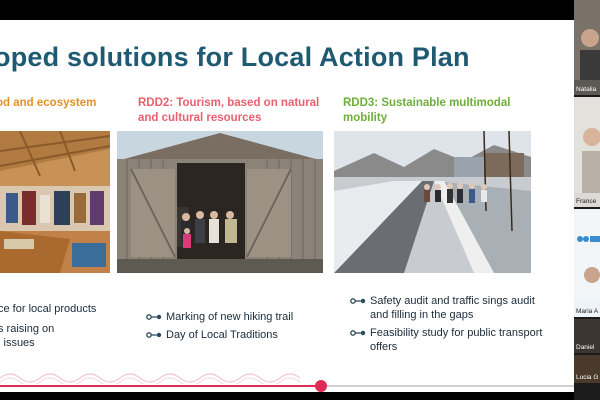 The height and width of the screenshot is (400, 600). Describe the element at coordinates (427, 110) in the screenshot. I see `column-heading-rdd3: RDD3: Sustainable multimodal mobility` at that location.